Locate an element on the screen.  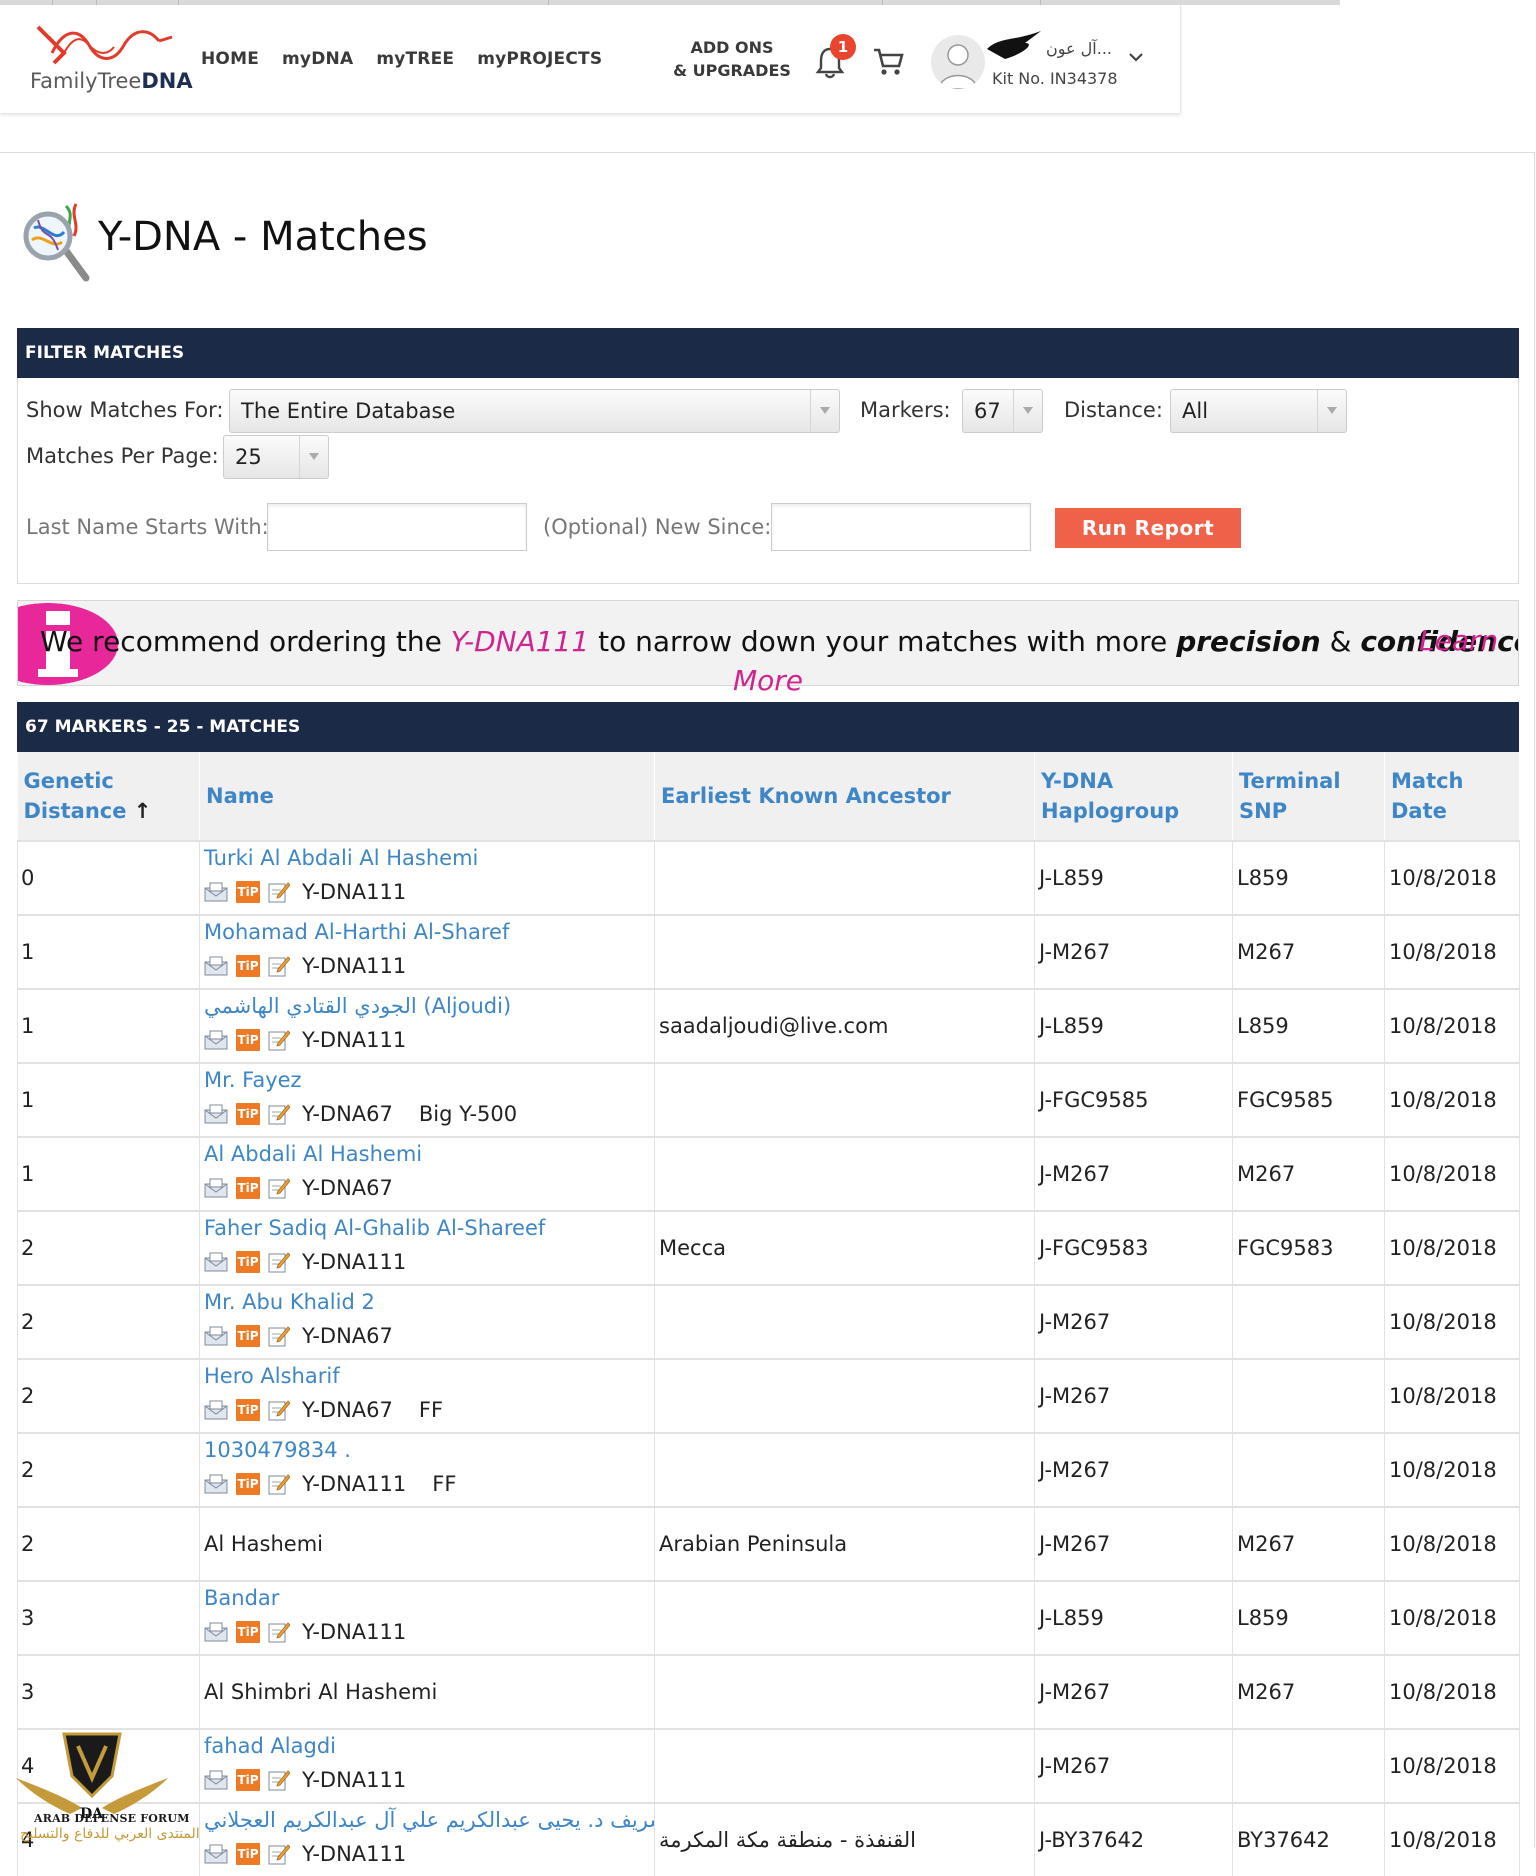
match-name-link: Al Abdali Al Hashemi is located at coordinates (427, 1154).